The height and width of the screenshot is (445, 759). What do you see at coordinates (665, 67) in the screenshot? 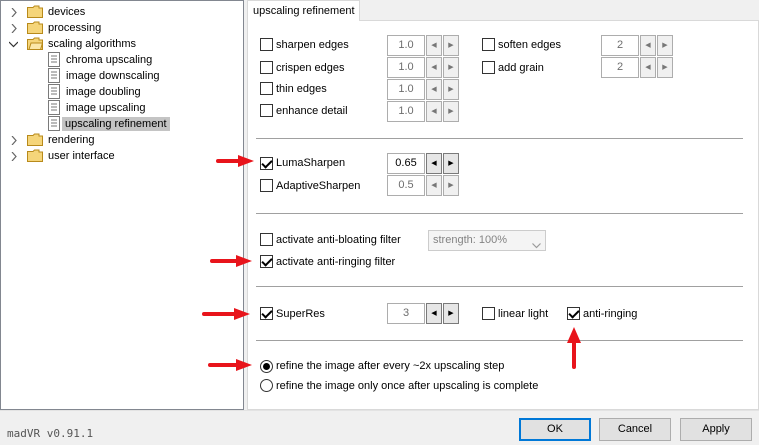
I see `add-grain-increment: ▶` at bounding box center [665, 67].